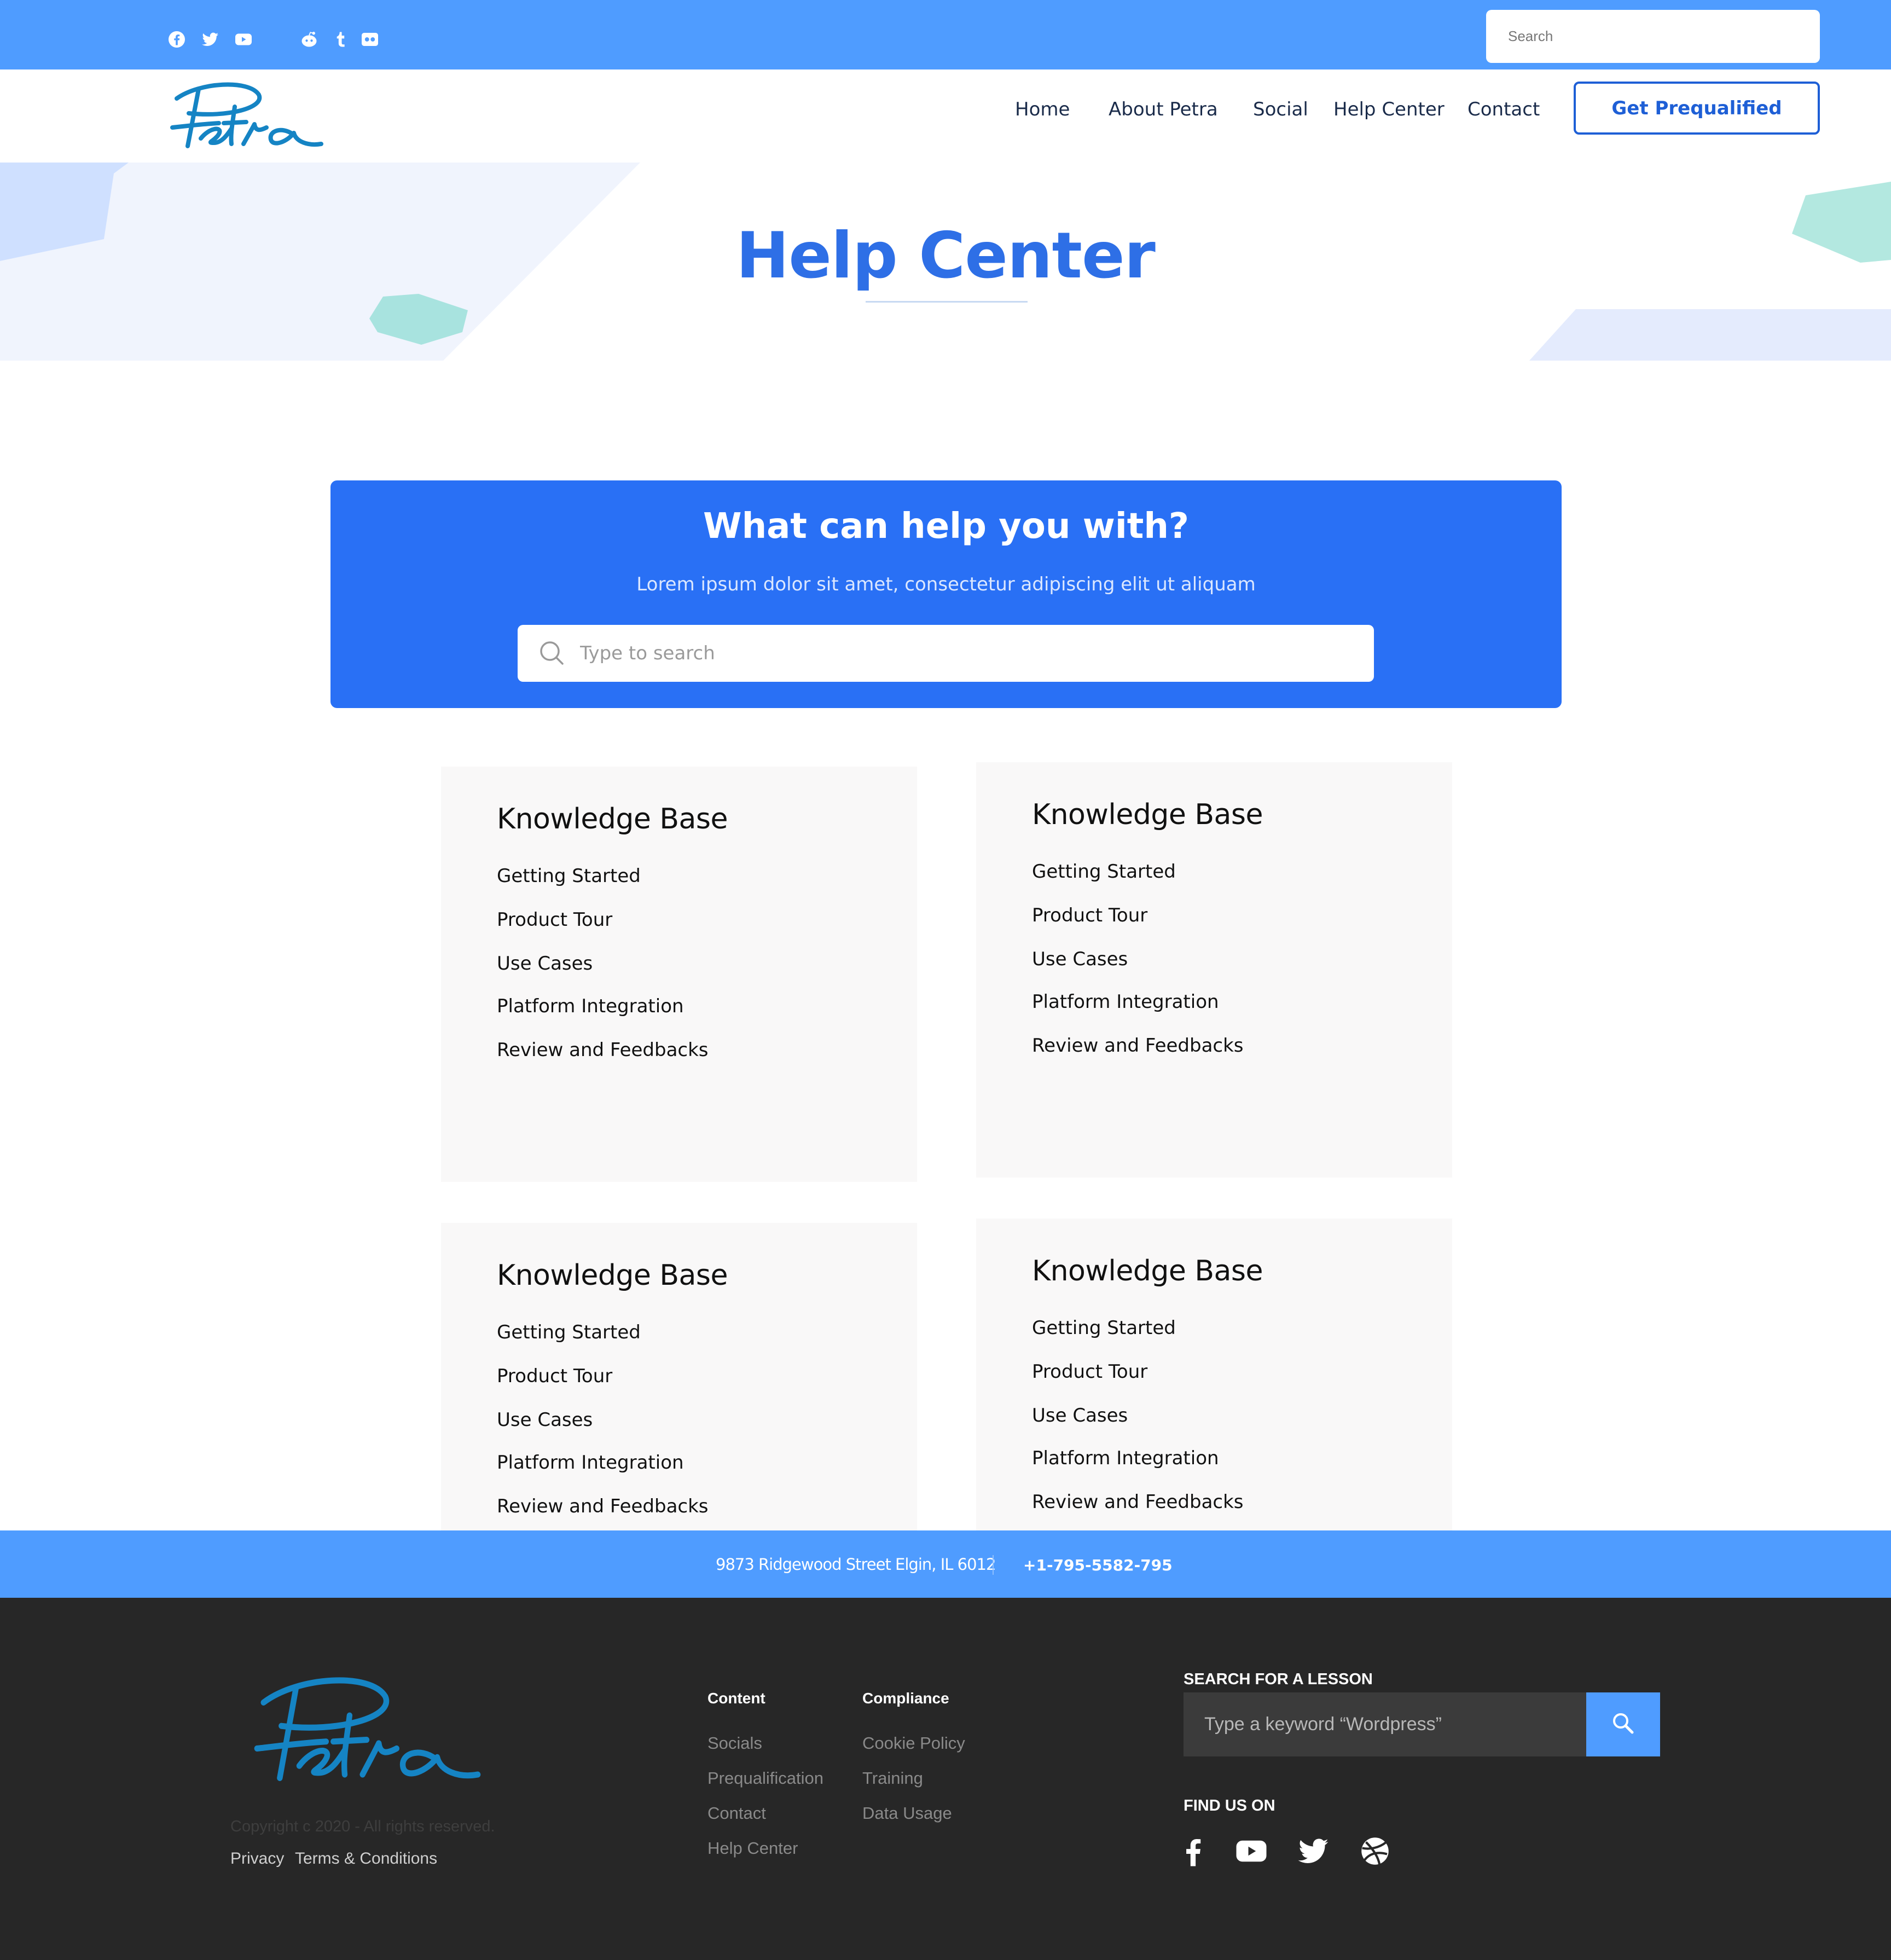 This screenshot has width=1891, height=1960. Describe the element at coordinates (856, 1565) in the screenshot. I see `address-text: 9873 Ridgewood Street Elgin, IL 6012` at that location.